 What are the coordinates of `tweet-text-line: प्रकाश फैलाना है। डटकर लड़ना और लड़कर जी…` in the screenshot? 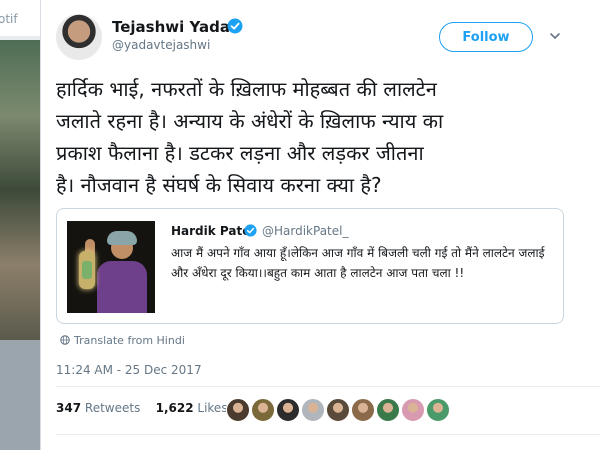 It's located at (240, 153).